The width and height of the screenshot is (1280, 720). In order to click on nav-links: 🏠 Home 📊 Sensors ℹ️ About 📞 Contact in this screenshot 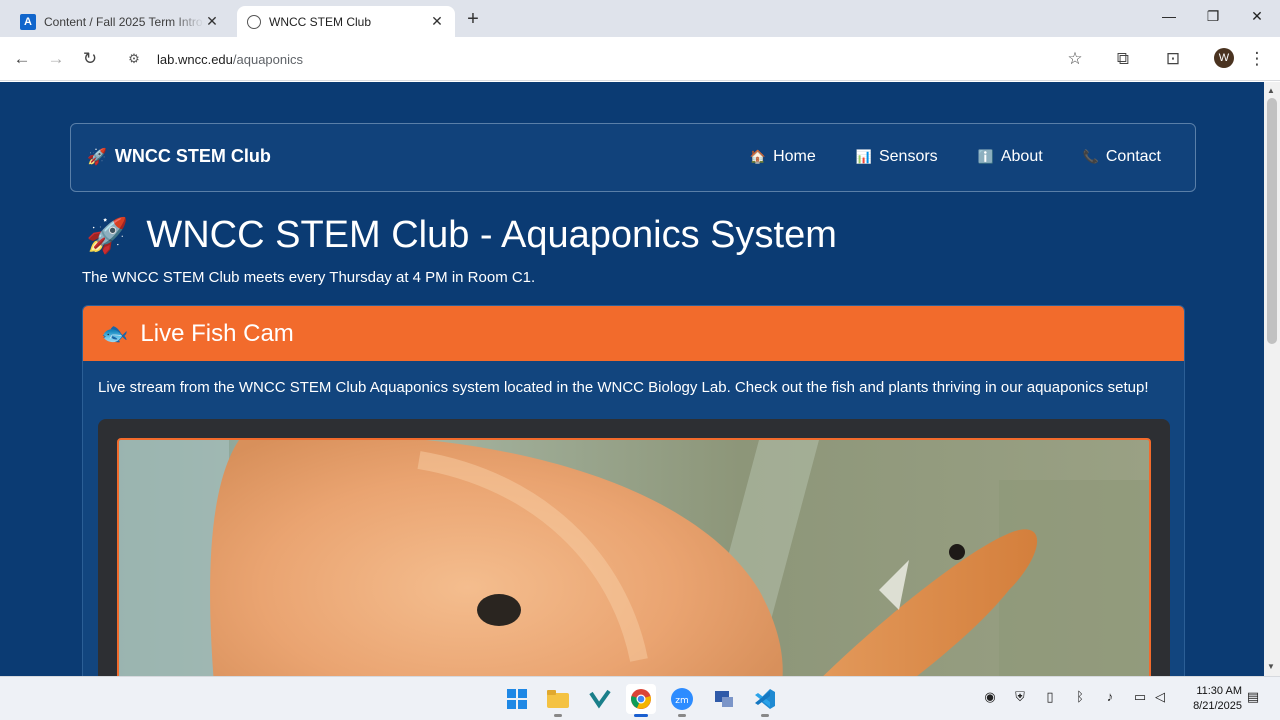, I will do `click(955, 157)`.